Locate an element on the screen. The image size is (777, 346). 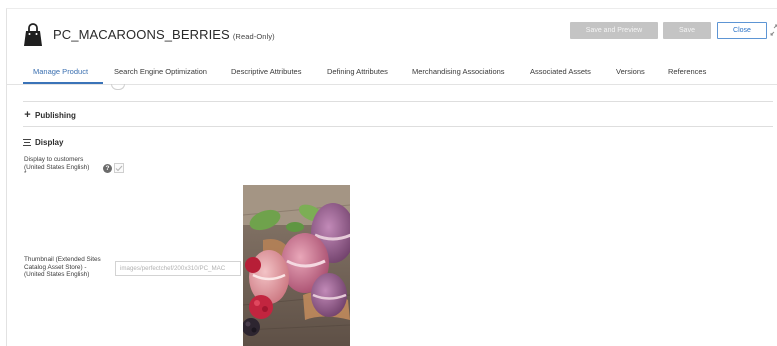
checkmark-icon is located at coordinates (119, 168).